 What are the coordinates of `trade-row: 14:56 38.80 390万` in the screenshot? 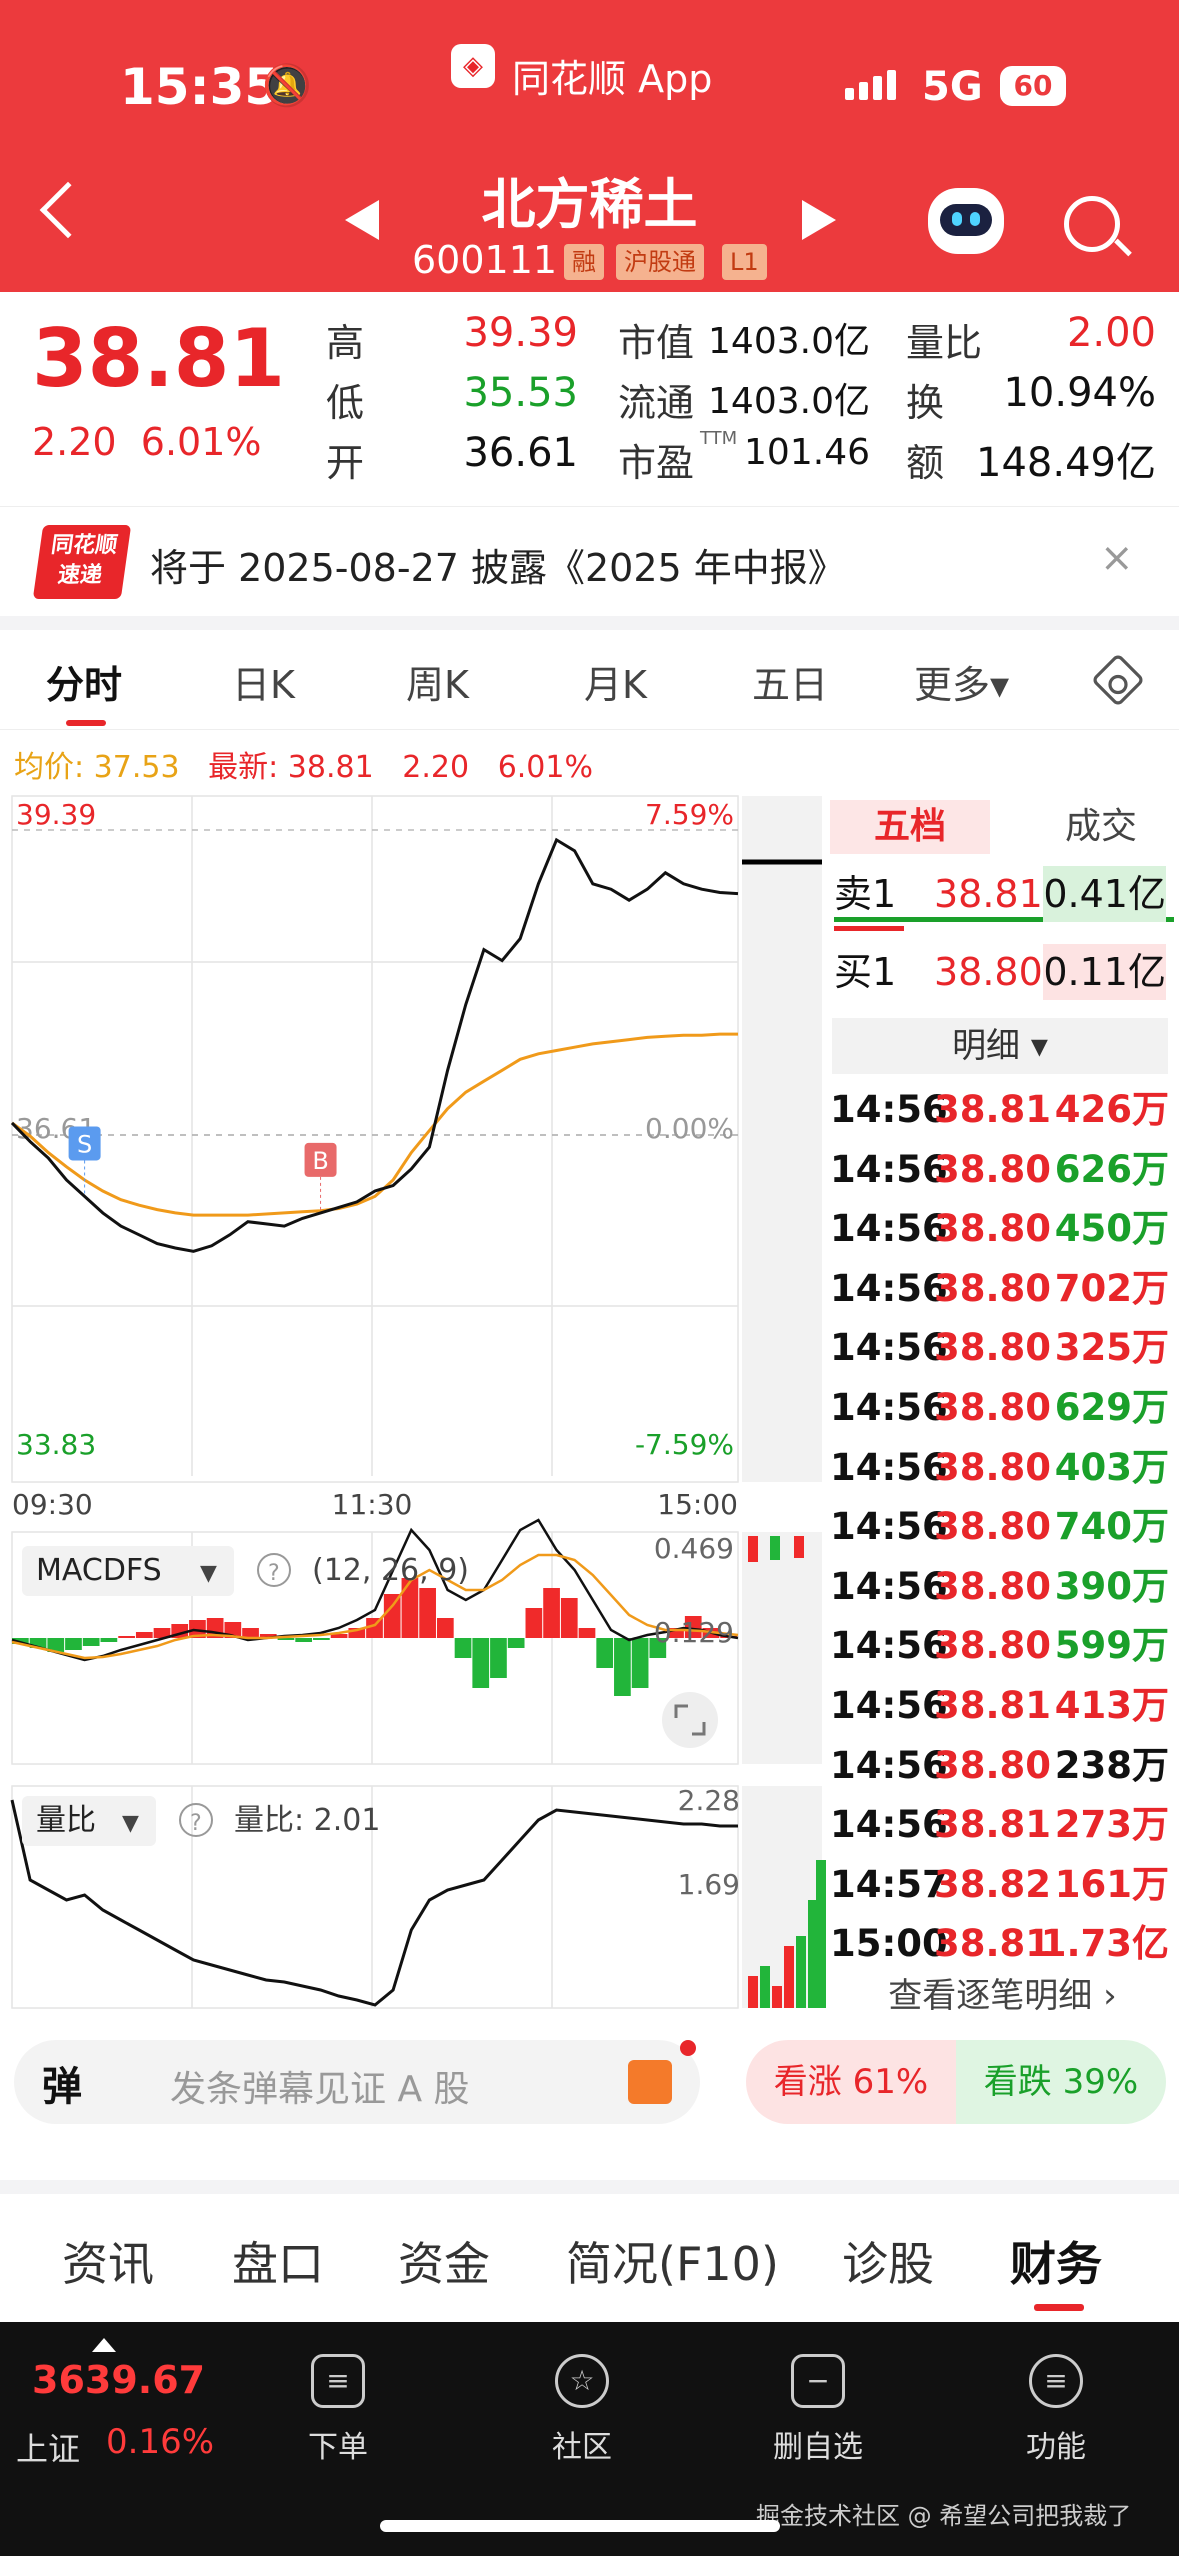 It's located at (999, 1586).